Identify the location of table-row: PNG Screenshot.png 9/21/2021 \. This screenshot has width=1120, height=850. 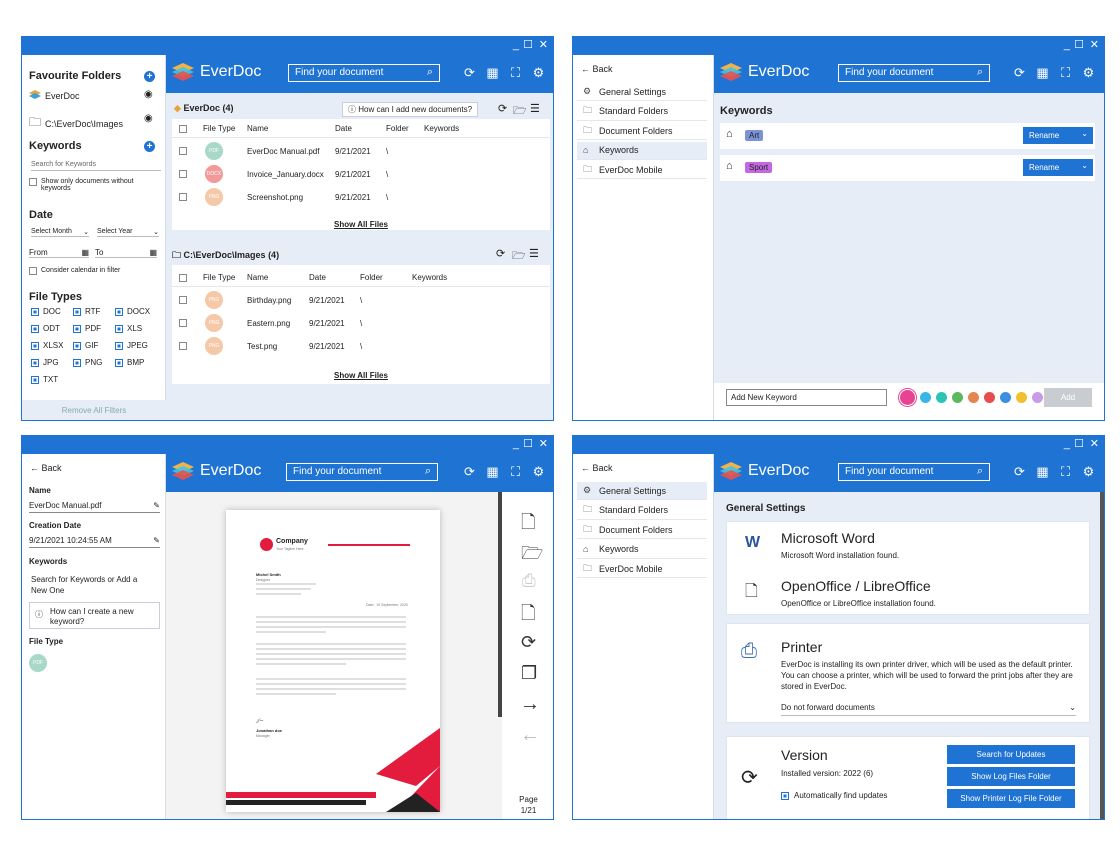
(361, 197).